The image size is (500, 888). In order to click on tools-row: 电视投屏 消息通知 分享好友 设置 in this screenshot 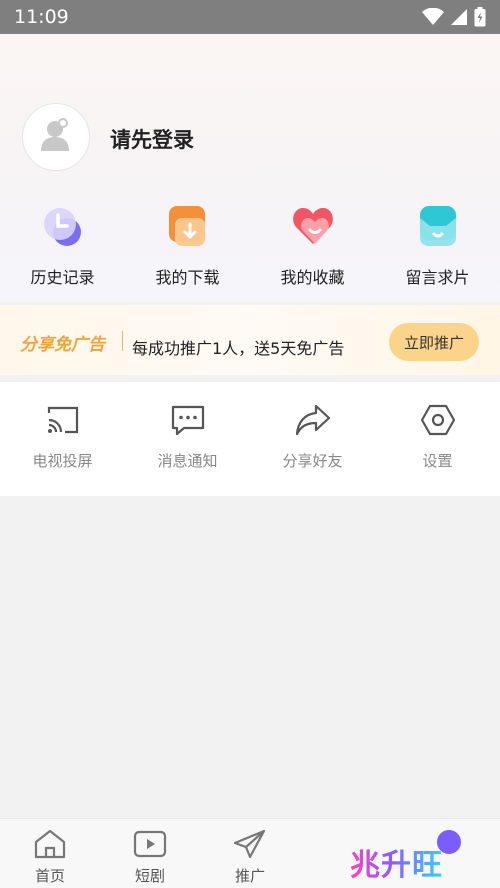, I will do `click(250, 439)`.